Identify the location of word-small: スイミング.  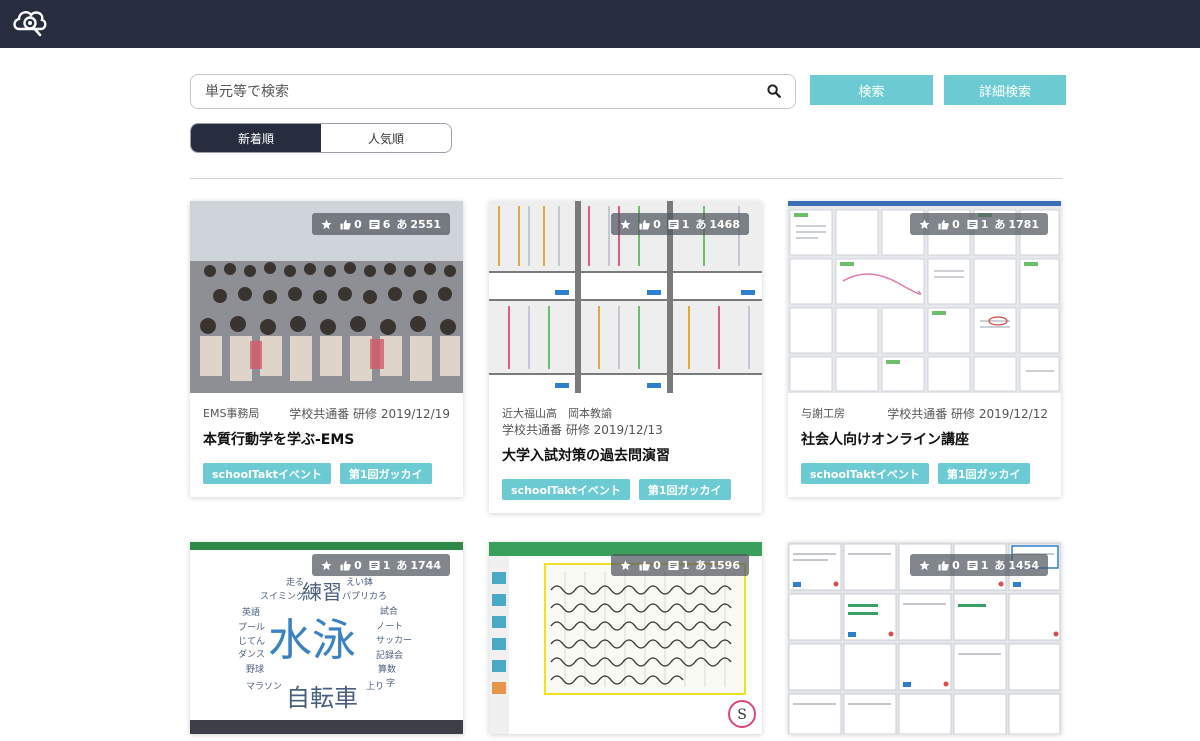
(283, 597).